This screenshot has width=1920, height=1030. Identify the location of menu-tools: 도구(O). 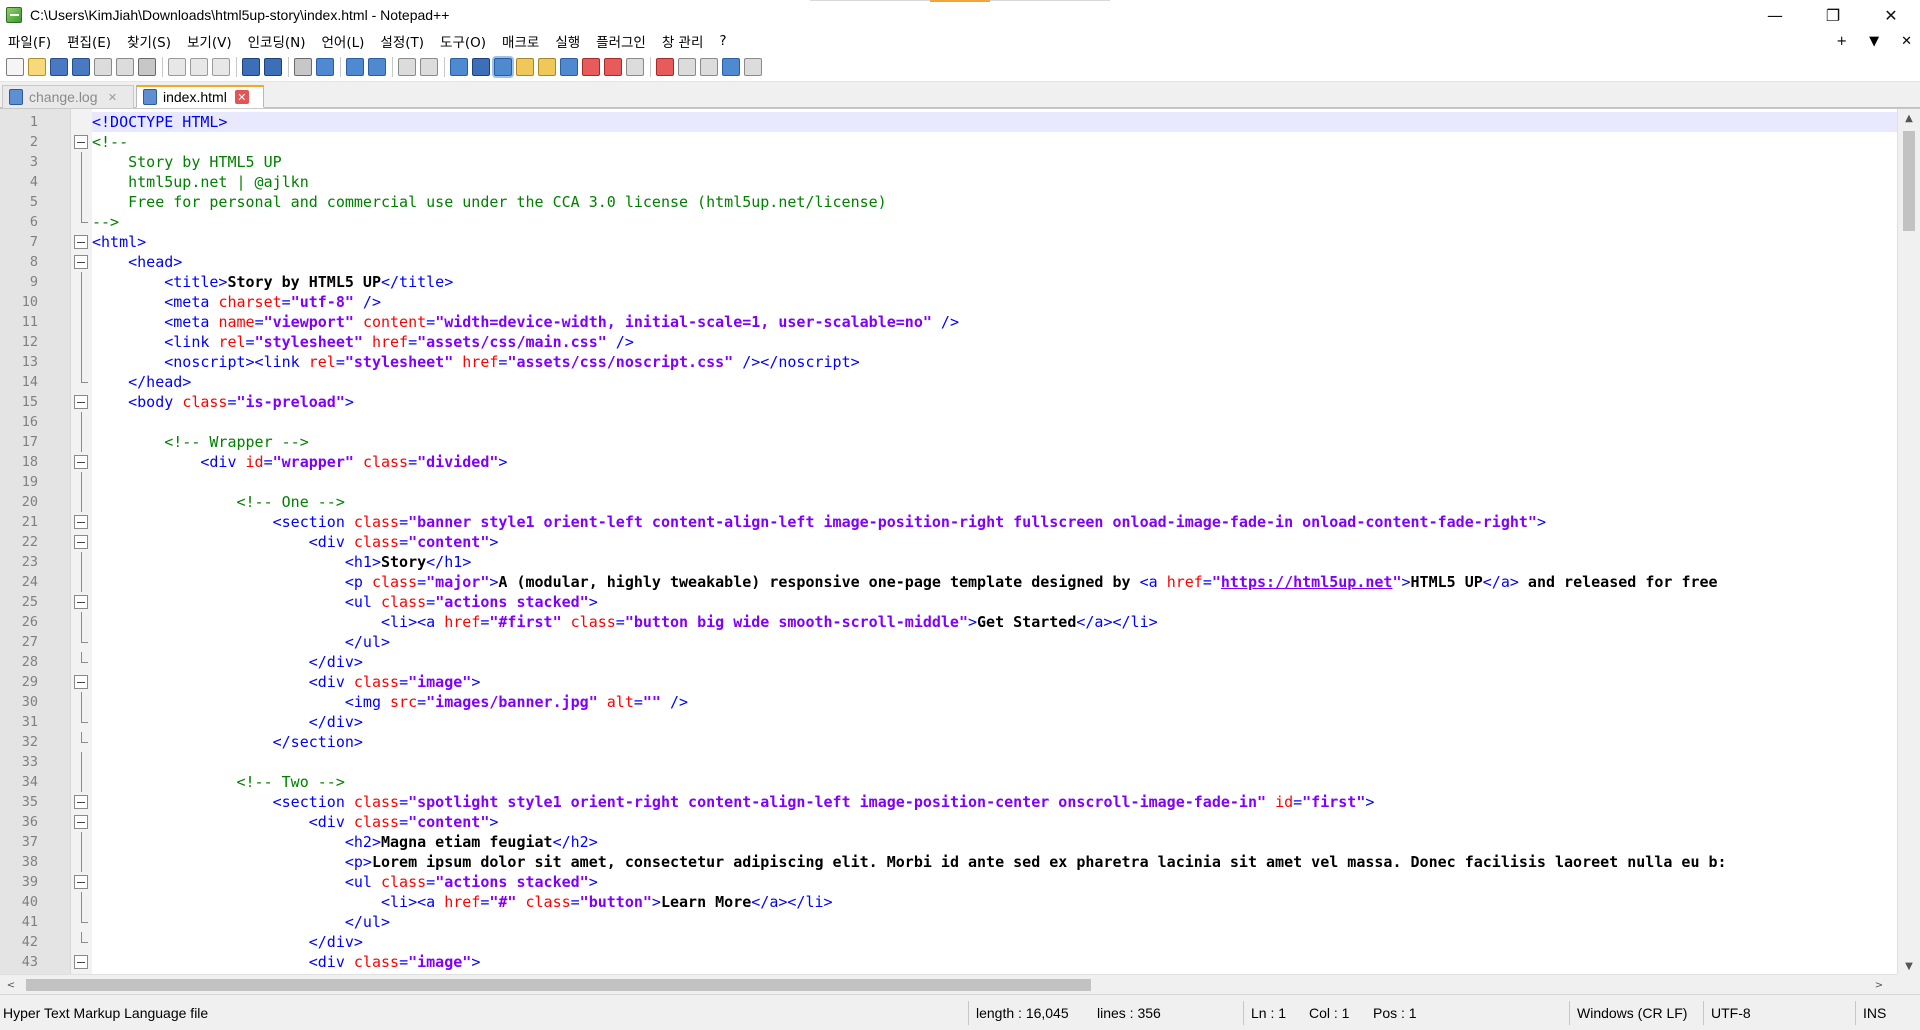
(463, 41).